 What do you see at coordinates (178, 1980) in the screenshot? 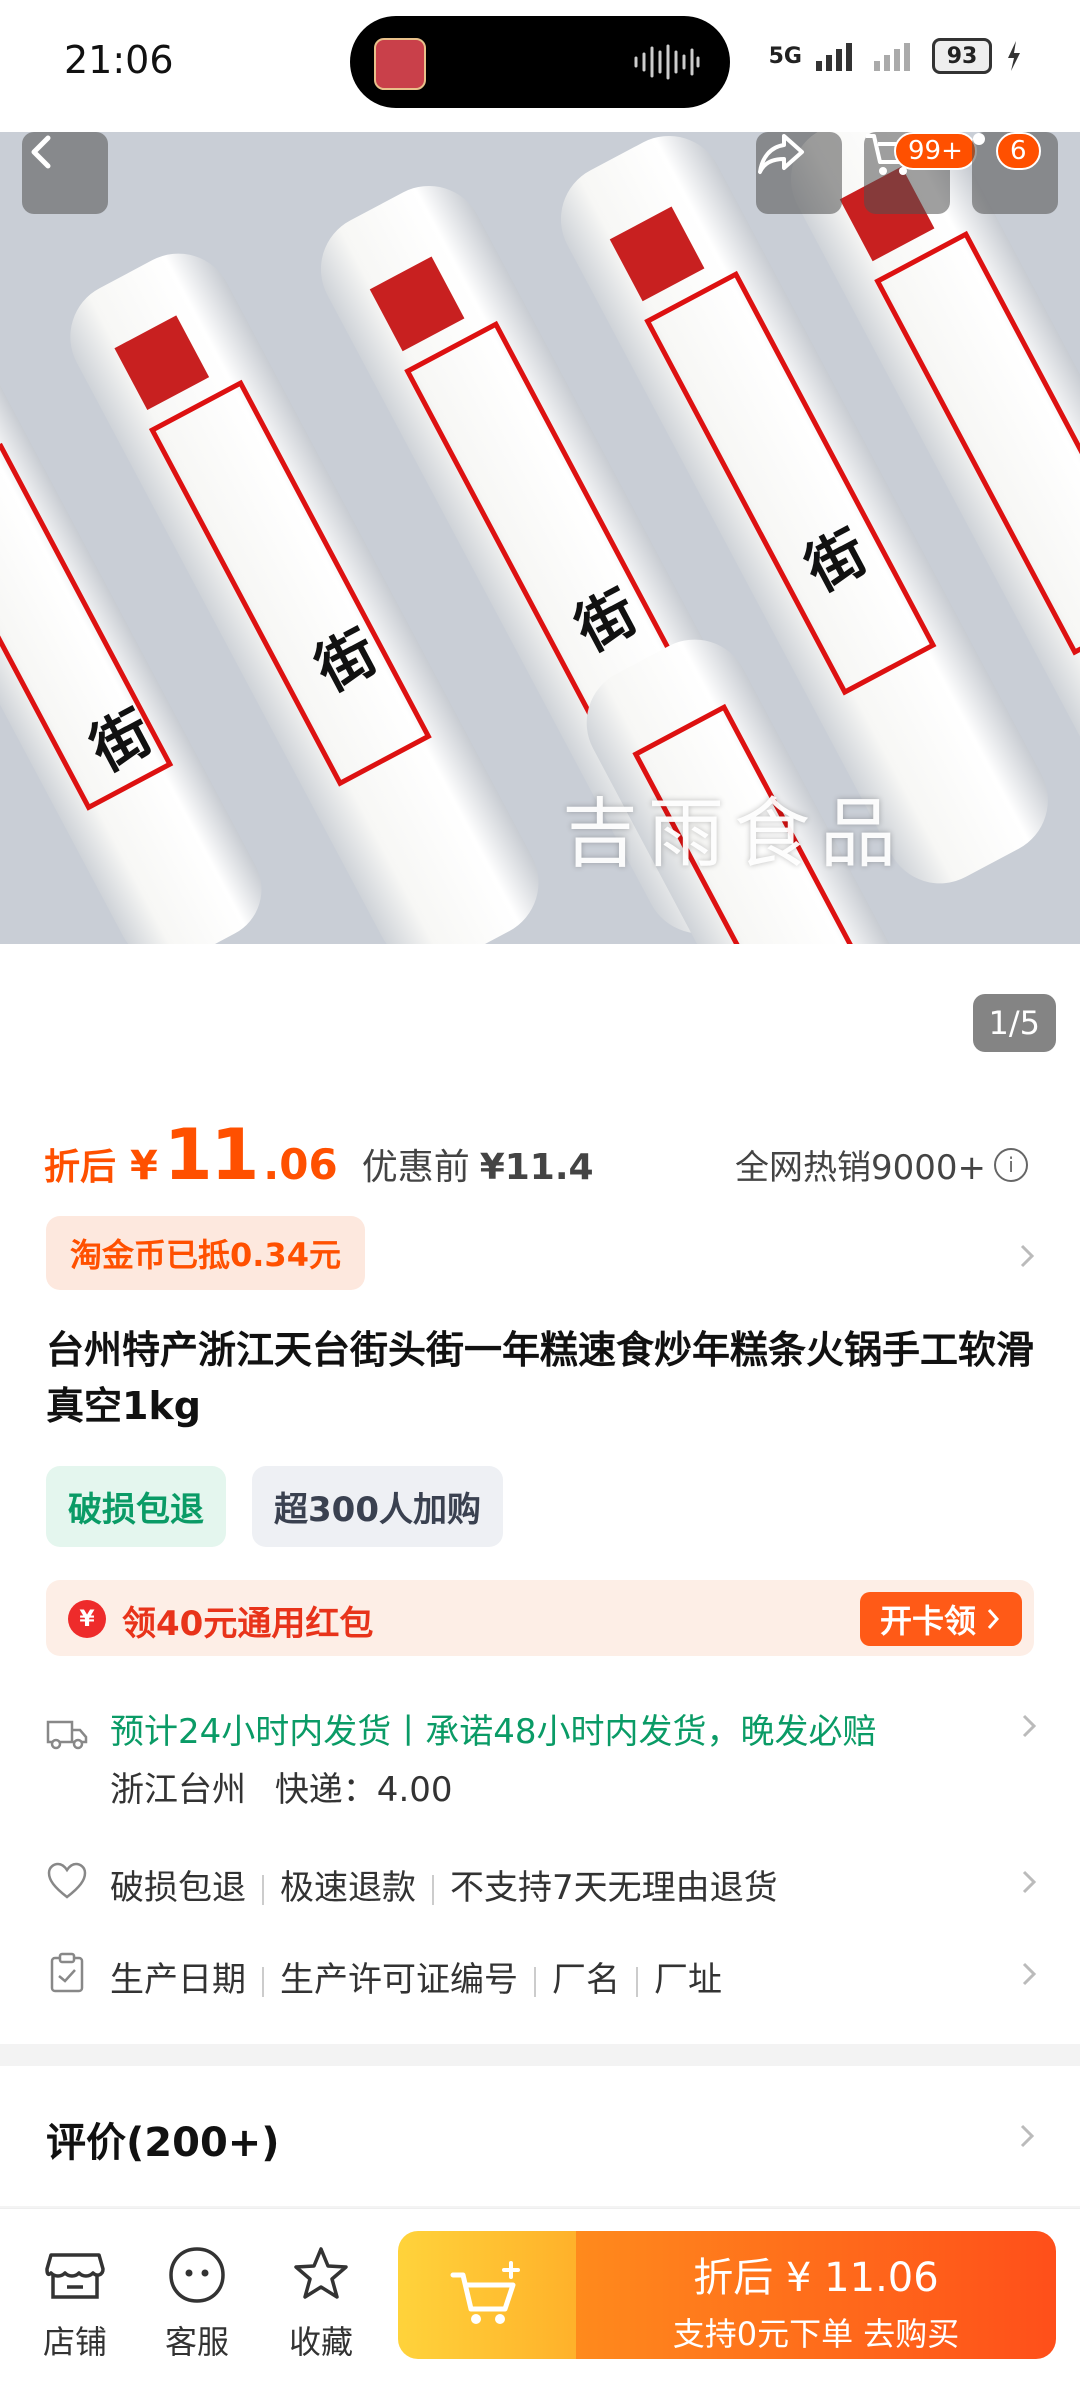
I see `param-item: 生产日期` at bounding box center [178, 1980].